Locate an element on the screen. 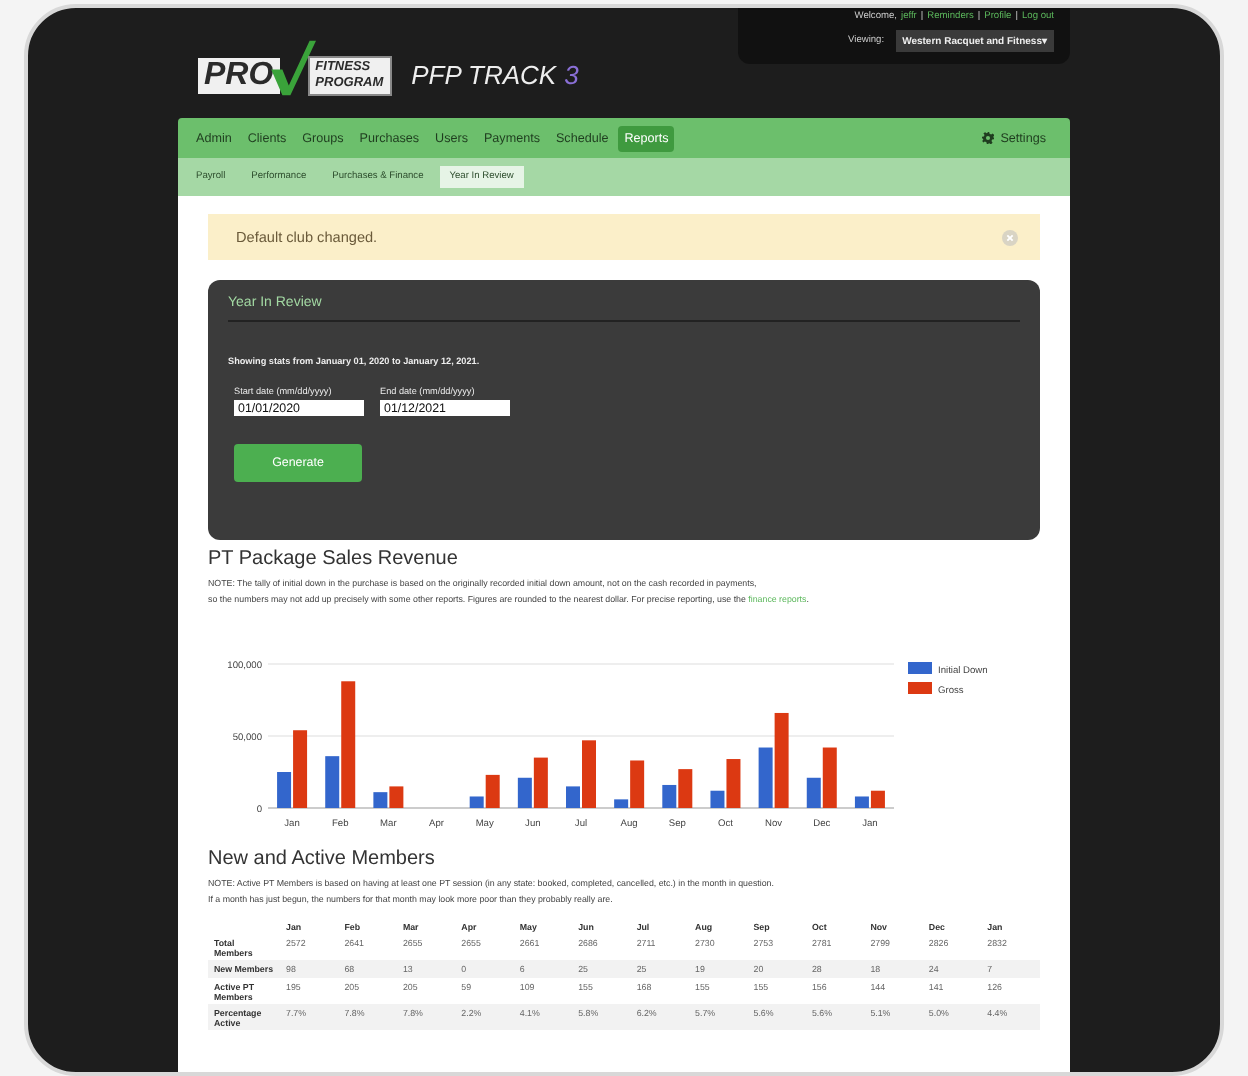 The width and height of the screenshot is (1248, 1076). section-title: New and Active Members is located at coordinates (322, 859).